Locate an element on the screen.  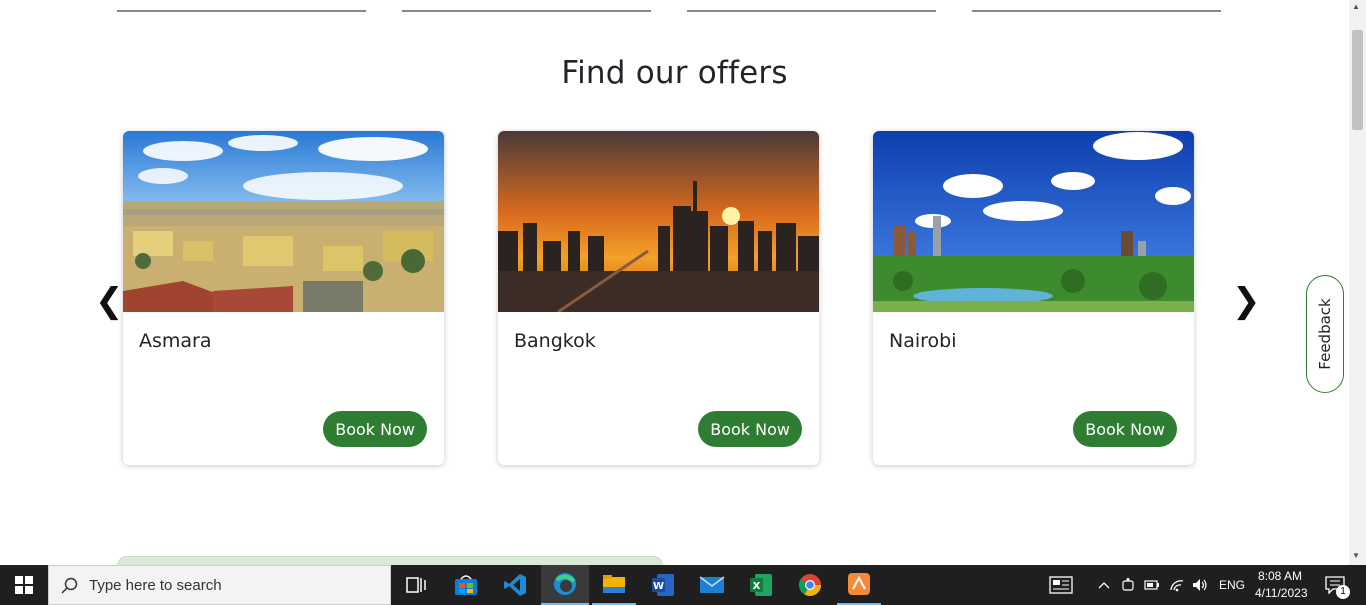
meet-now-icon is located at coordinates (1128, 585).